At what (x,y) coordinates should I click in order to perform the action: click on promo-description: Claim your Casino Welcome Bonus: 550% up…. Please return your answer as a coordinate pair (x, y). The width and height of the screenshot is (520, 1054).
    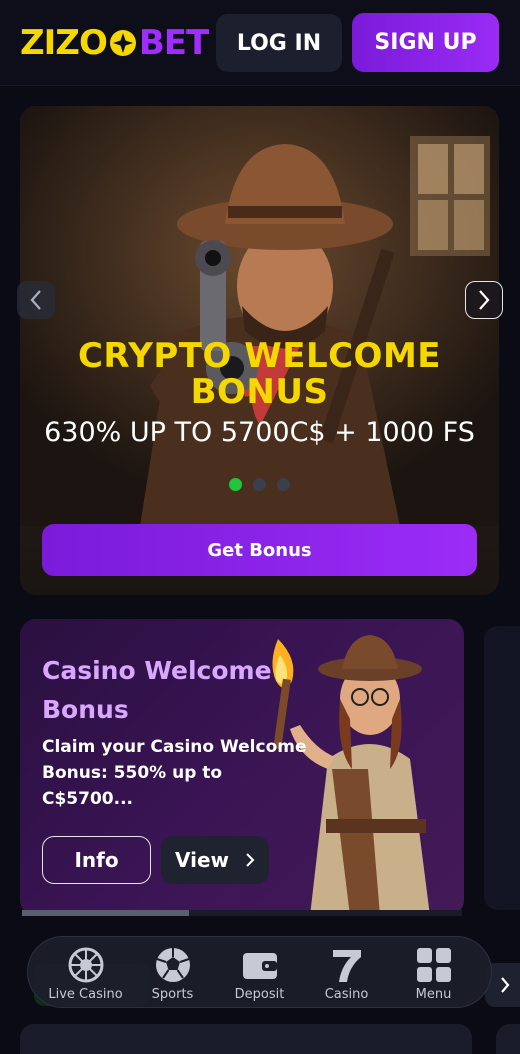
    Looking at the image, I should click on (174, 773).